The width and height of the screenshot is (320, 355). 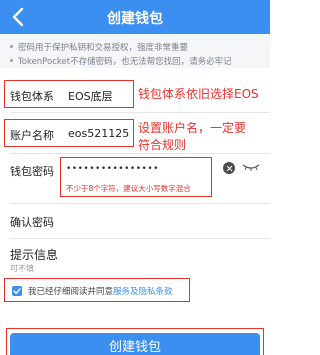 What do you see at coordinates (161, 221) in the screenshot?
I see `confirm-password-input` at bounding box center [161, 221].